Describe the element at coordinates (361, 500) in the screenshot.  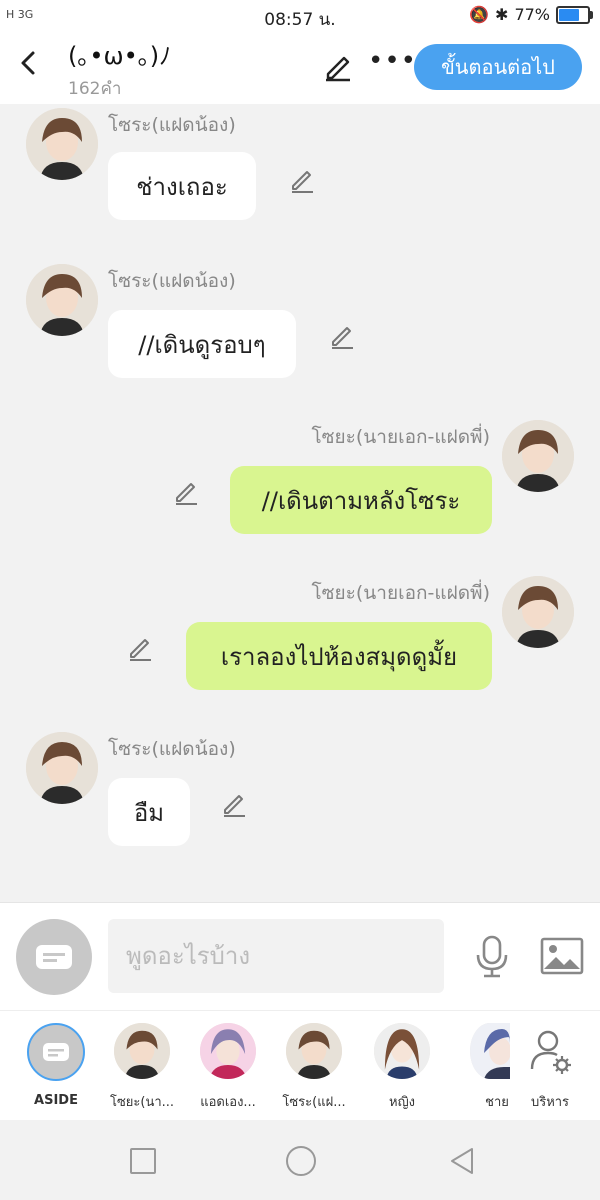
I see `message-bubble: //เดินตามหลังโซระ` at that location.